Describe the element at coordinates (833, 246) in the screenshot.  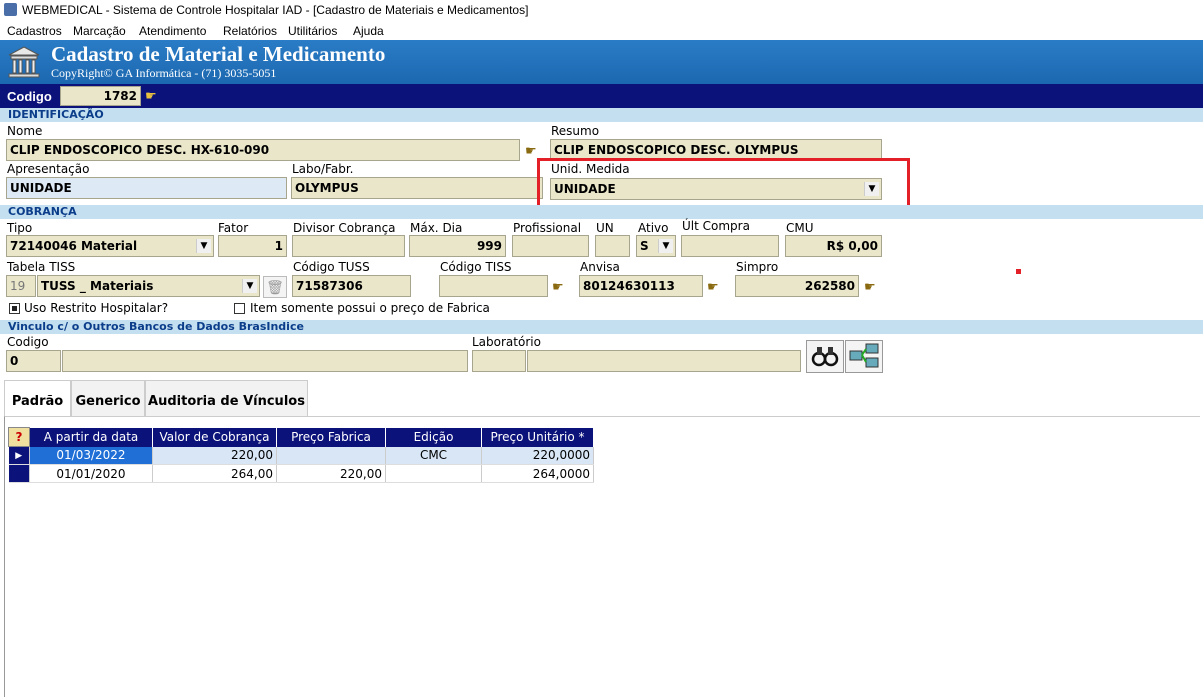
I see `cmu-field: R$ 0,00` at that location.